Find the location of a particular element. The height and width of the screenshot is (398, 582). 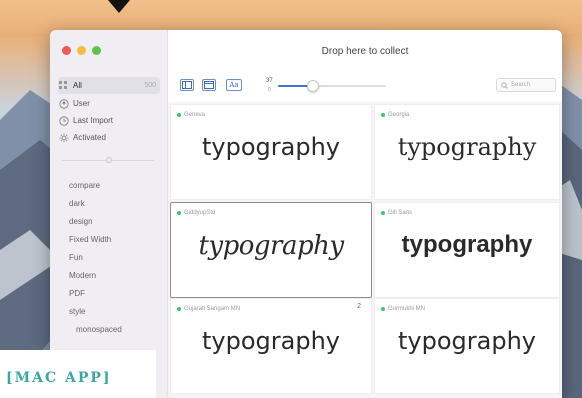

font-card: Gurmukhi MN typography is located at coordinates (467, 346).